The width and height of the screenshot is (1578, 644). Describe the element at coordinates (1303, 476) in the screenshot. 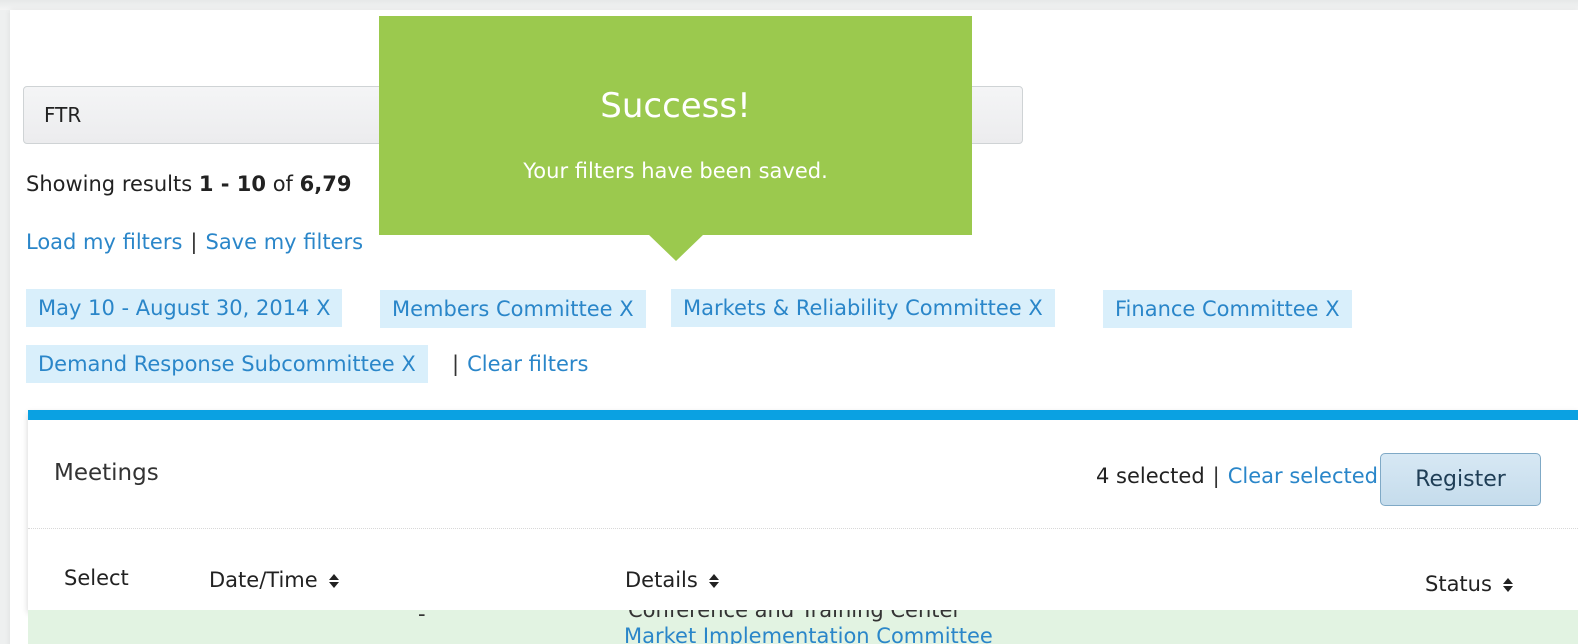

I see `clear-selected-link: Clear selected` at that location.